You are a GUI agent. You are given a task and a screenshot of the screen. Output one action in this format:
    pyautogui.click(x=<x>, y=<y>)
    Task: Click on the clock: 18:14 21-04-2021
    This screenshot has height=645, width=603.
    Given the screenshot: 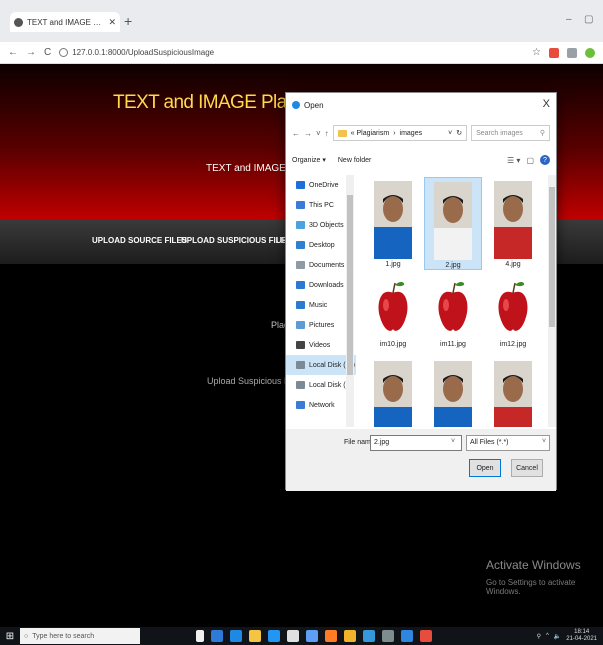 What is the action you would take?
    pyautogui.click(x=581, y=636)
    